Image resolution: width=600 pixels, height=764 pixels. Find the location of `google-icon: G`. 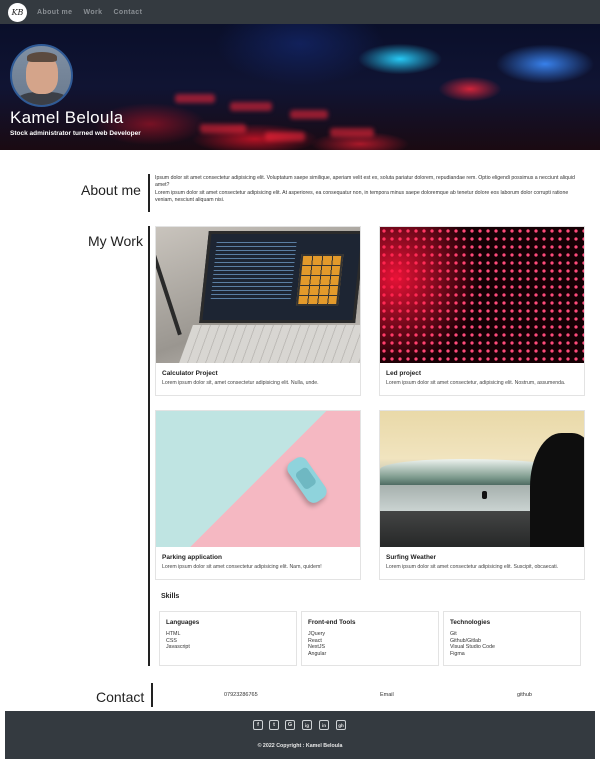

google-icon: G is located at coordinates (290, 725).